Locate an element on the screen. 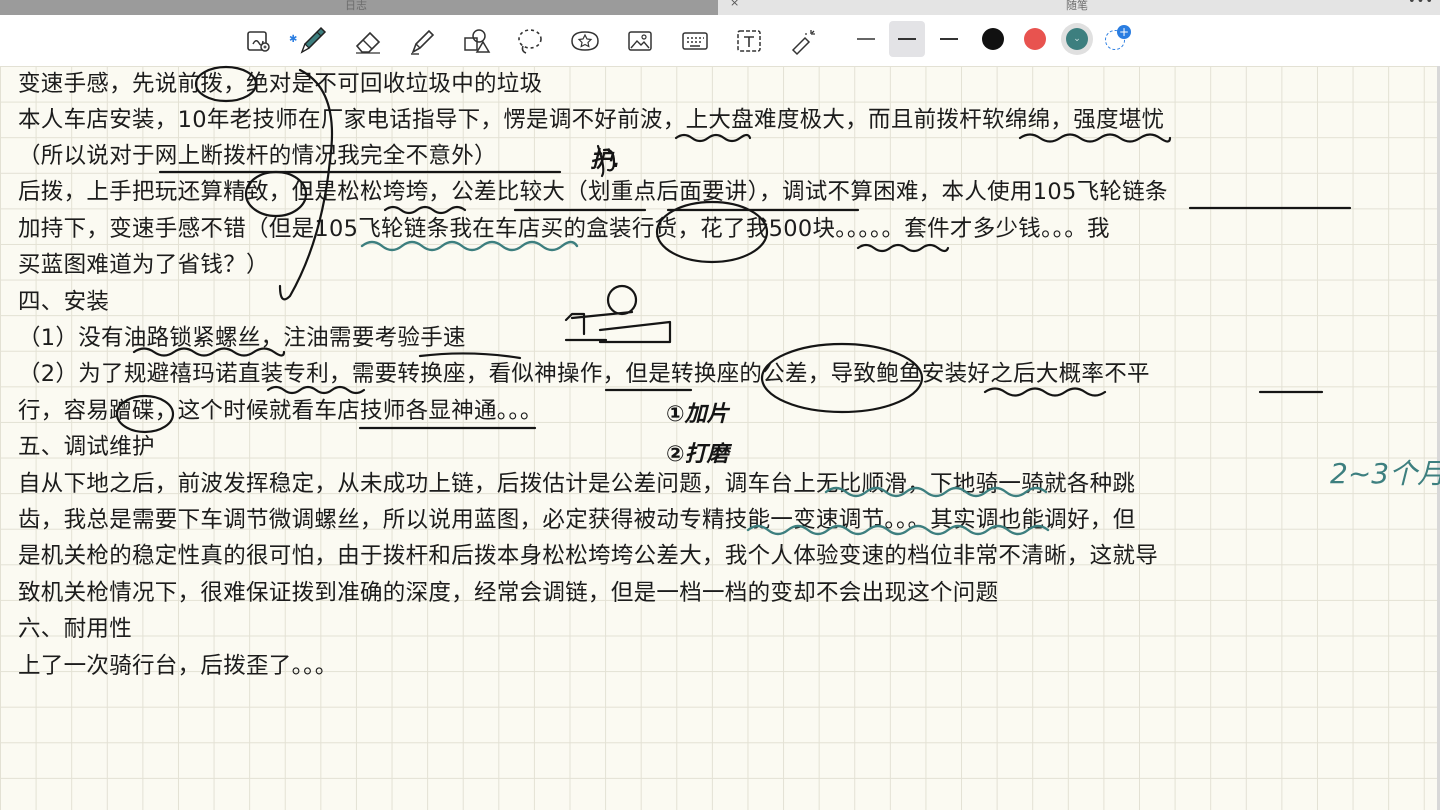 This screenshot has height=810, width=1440. color-swatch-black is located at coordinates (993, 39).